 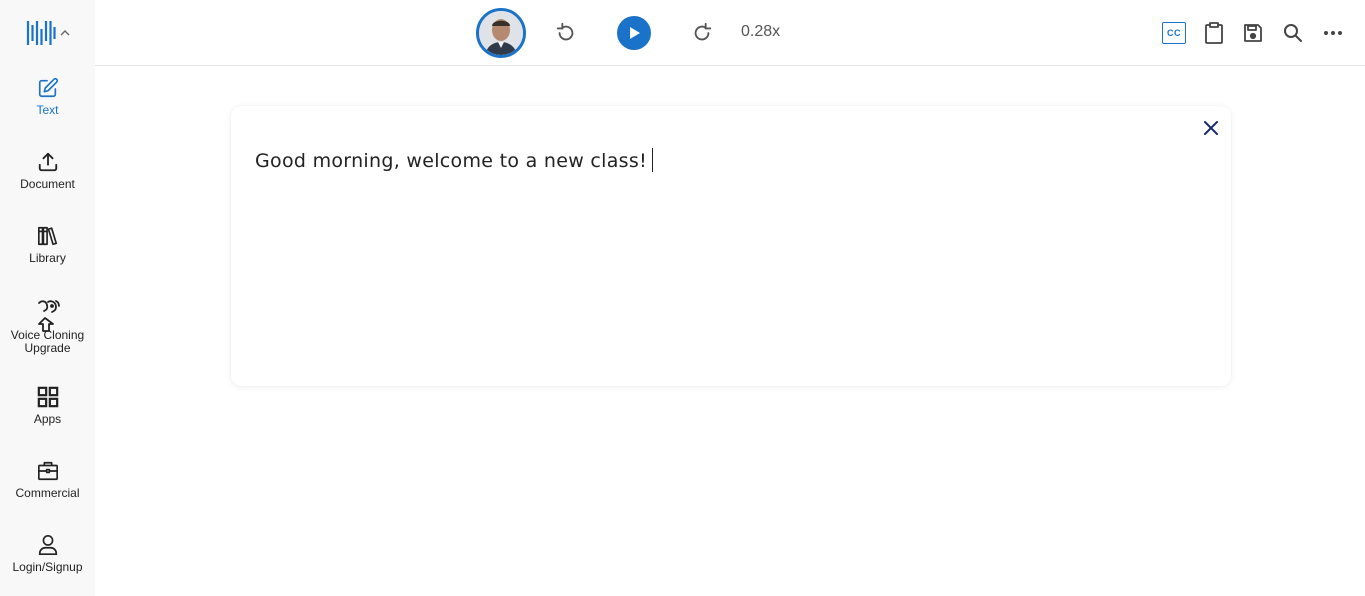 I want to click on sidebar-item-document: Document, so click(x=47, y=171).